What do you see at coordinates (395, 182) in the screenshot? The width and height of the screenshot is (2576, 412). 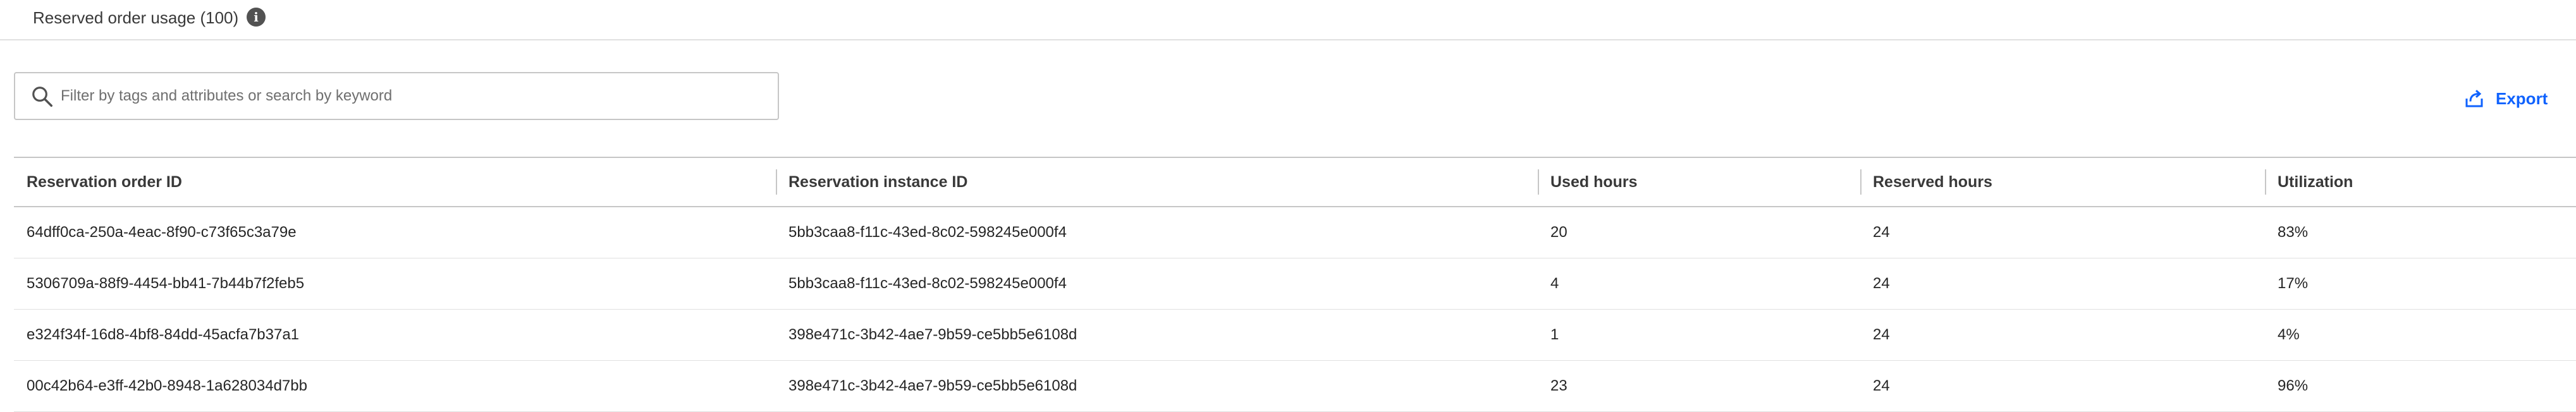 I see `column-header-reservation-order-id: Reservation order ID` at bounding box center [395, 182].